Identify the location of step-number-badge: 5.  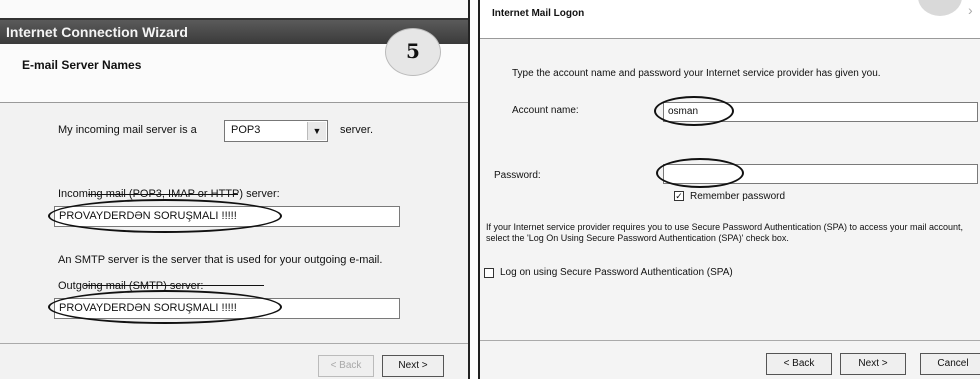
(413, 52).